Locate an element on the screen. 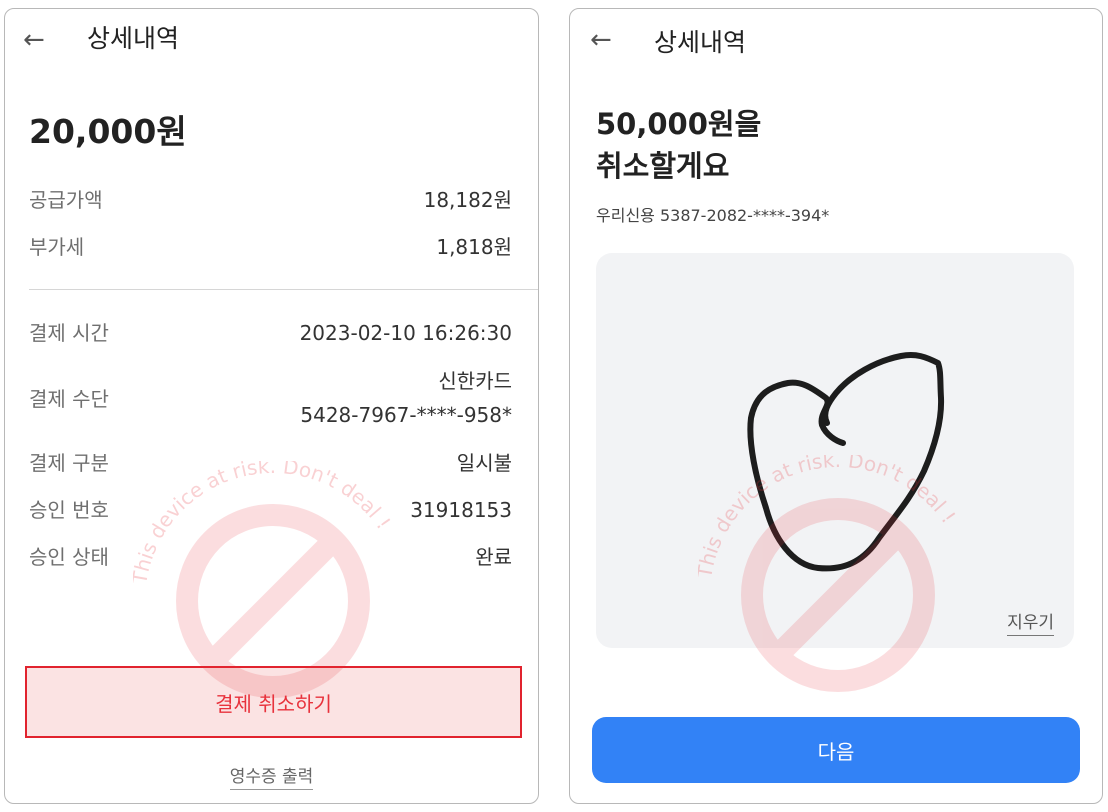 The image size is (1108, 812). row-value: 18,182원 is located at coordinates (467, 200).